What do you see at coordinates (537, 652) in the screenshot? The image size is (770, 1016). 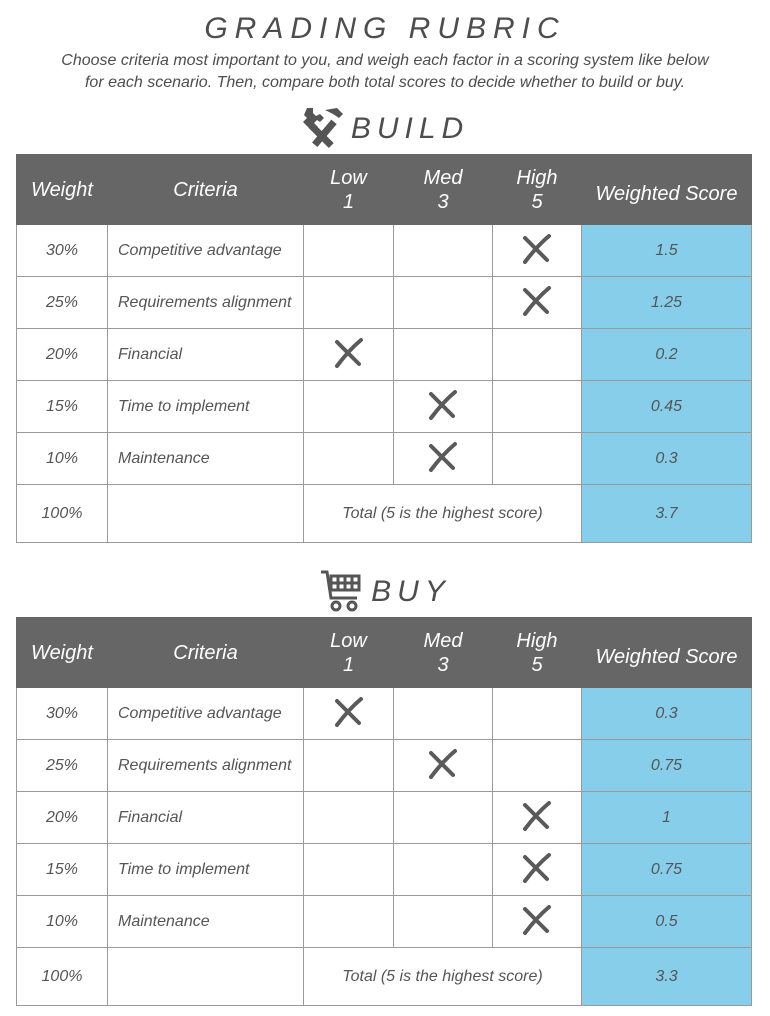 I see `high-header: High 5` at bounding box center [537, 652].